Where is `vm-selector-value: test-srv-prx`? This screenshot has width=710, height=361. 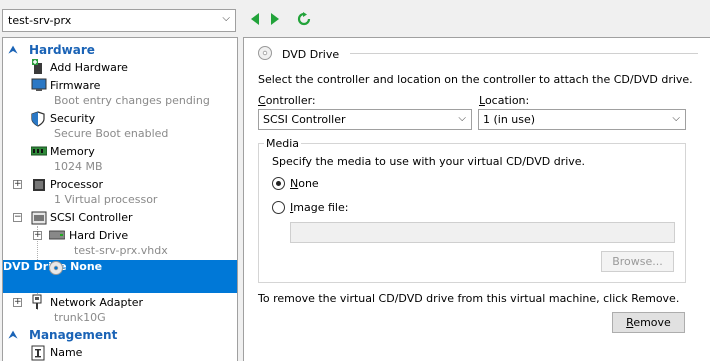 vm-selector-value: test-srv-prx is located at coordinates (40, 20).